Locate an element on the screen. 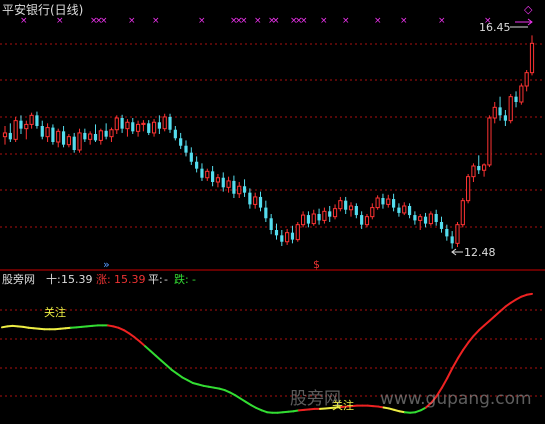  indicator-header: 股旁网 十: 15.39 涨: 15.39 平: - 跌: - is located at coordinates (99, 279).